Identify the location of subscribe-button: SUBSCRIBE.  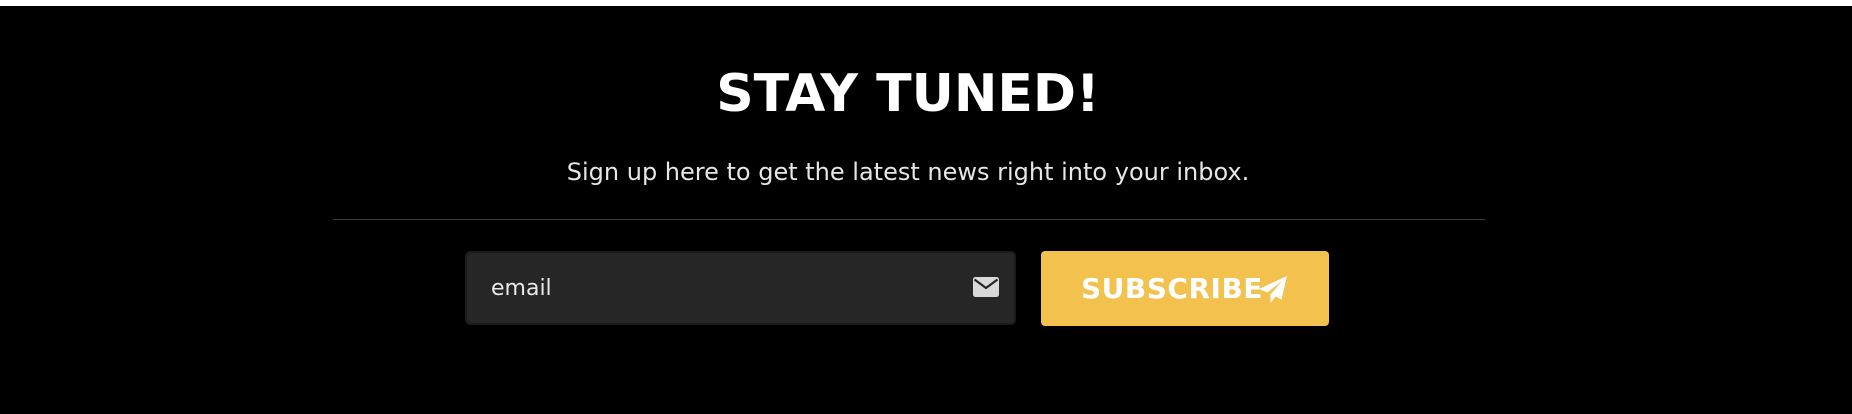
(1185, 288).